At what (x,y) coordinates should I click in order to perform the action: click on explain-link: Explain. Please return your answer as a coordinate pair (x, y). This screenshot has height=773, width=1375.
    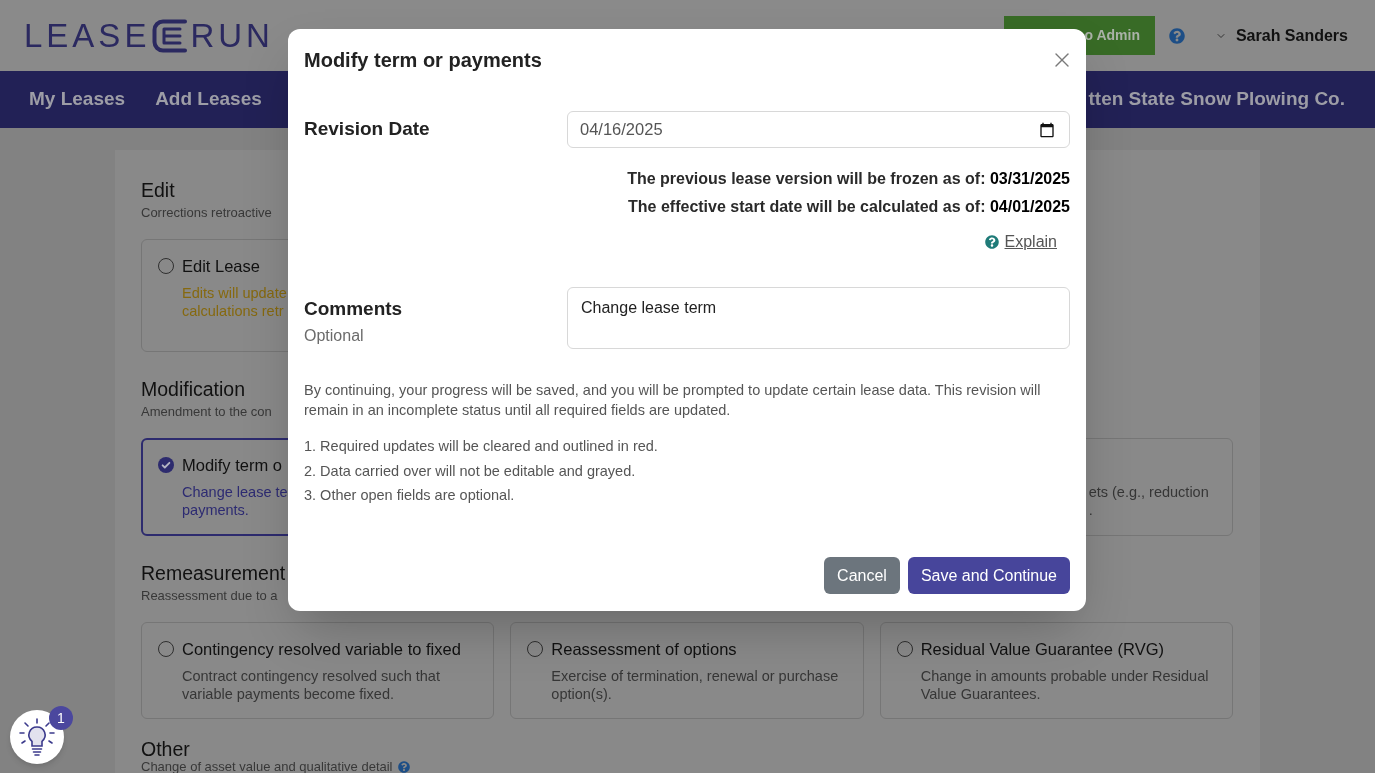
    Looking at the image, I should click on (1030, 242).